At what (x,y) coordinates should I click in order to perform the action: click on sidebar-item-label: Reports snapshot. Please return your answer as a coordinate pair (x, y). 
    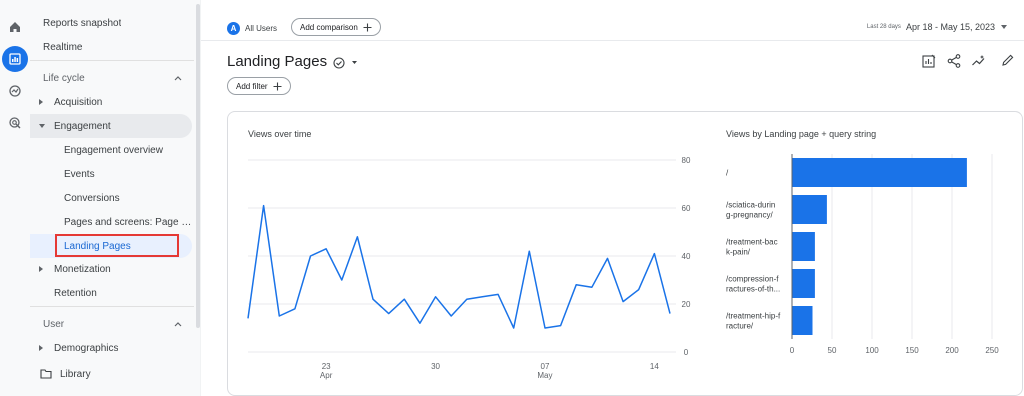
    Looking at the image, I should click on (82, 23).